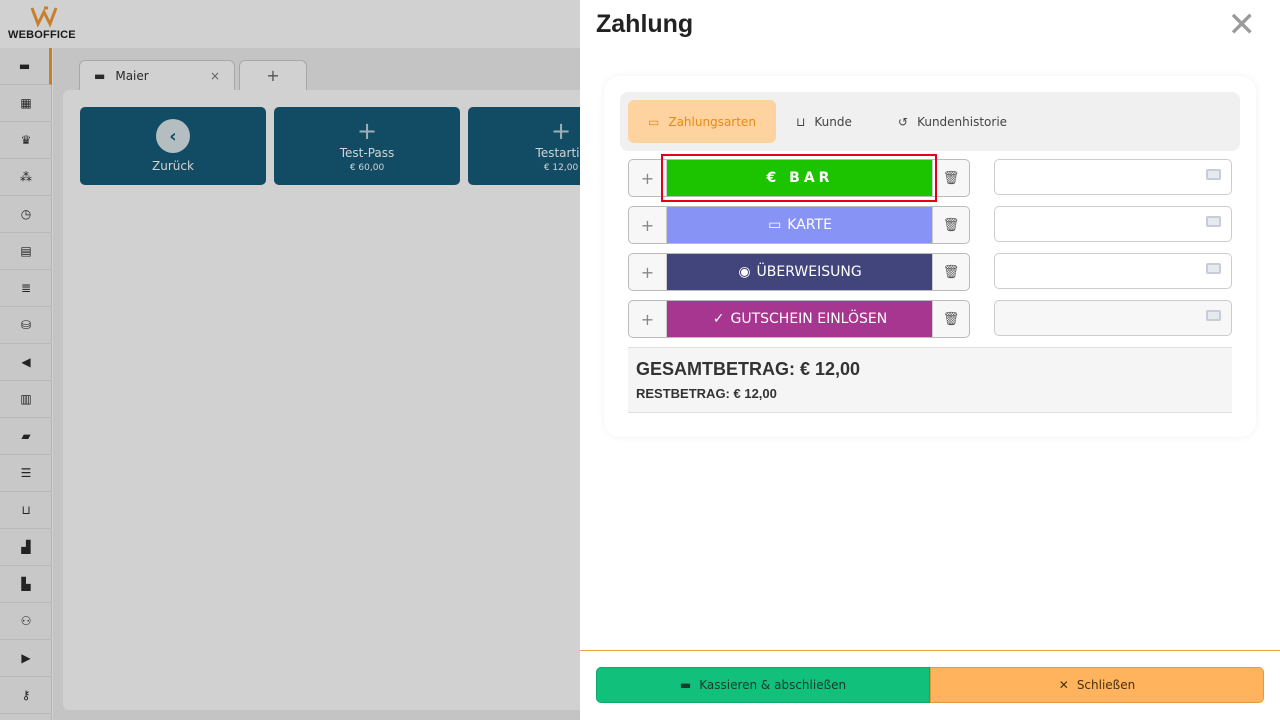  I want to click on amount-field-ueberweisung, so click(1113, 271).